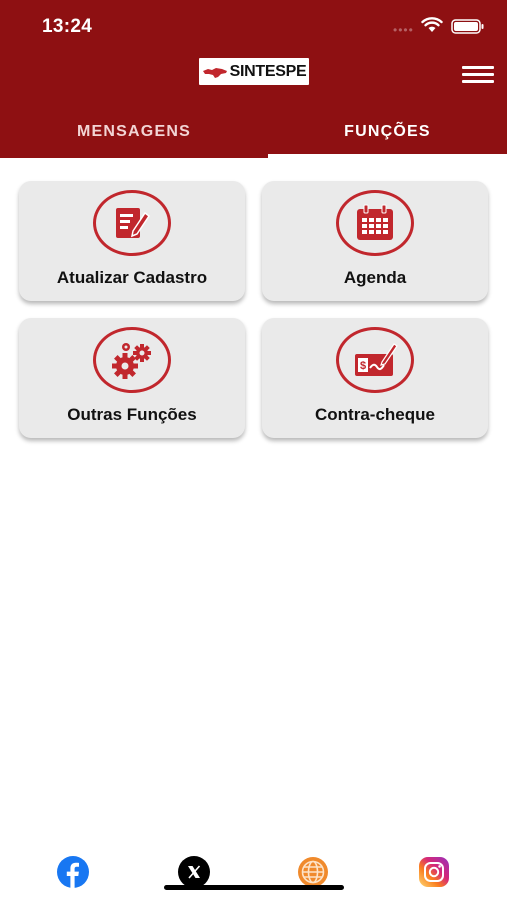 This screenshot has width=507, height=900. I want to click on edit-document-icon, so click(132, 223).